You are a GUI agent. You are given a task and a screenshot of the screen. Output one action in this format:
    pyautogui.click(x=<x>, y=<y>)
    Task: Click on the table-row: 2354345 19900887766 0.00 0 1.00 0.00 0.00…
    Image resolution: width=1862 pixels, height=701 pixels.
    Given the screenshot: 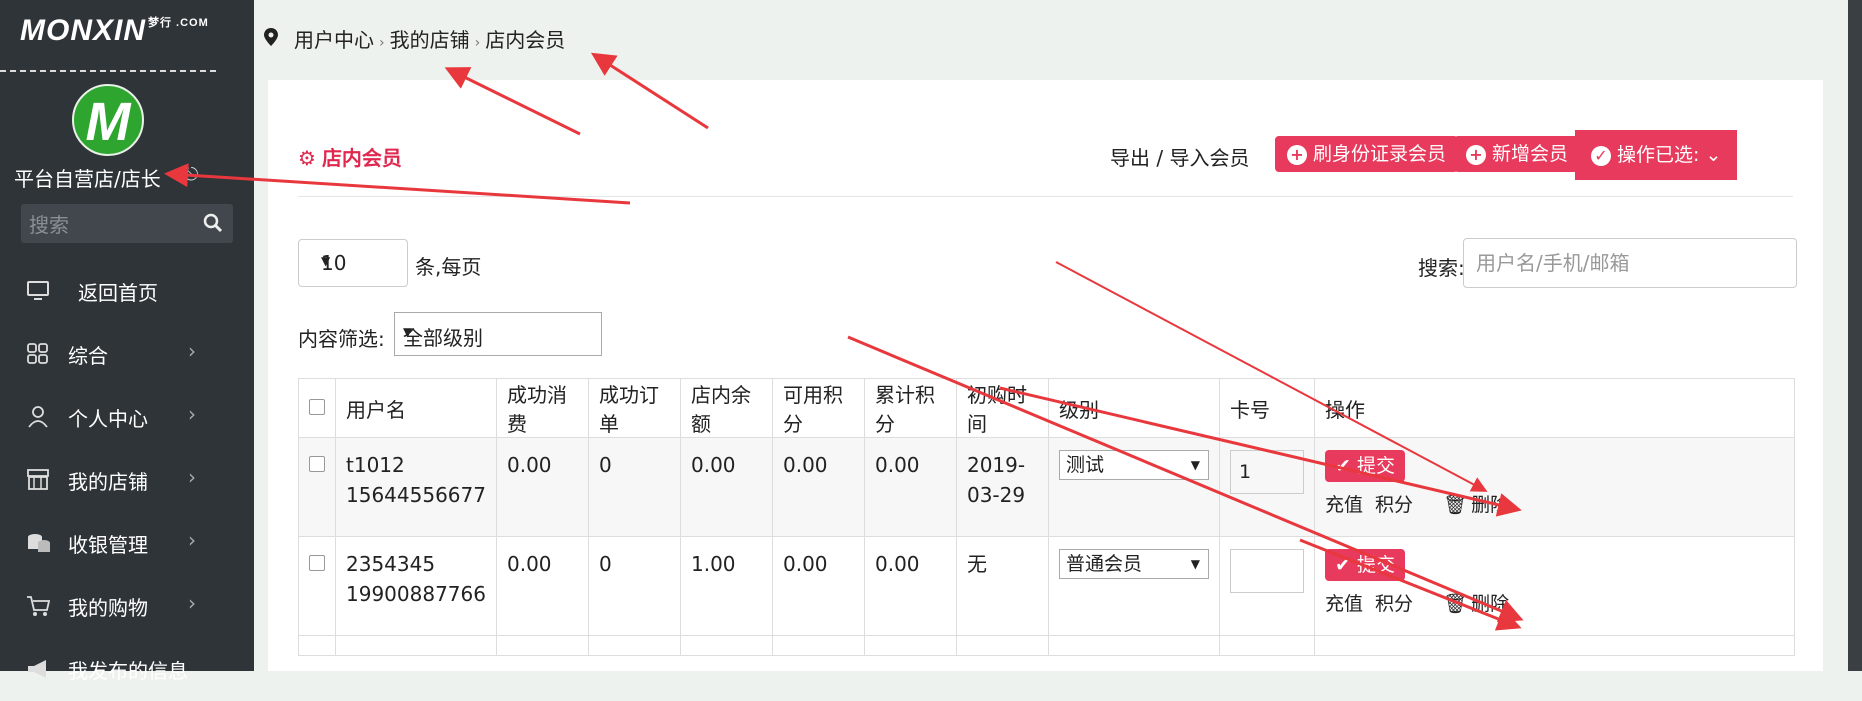 What is the action you would take?
    pyautogui.click(x=1047, y=586)
    